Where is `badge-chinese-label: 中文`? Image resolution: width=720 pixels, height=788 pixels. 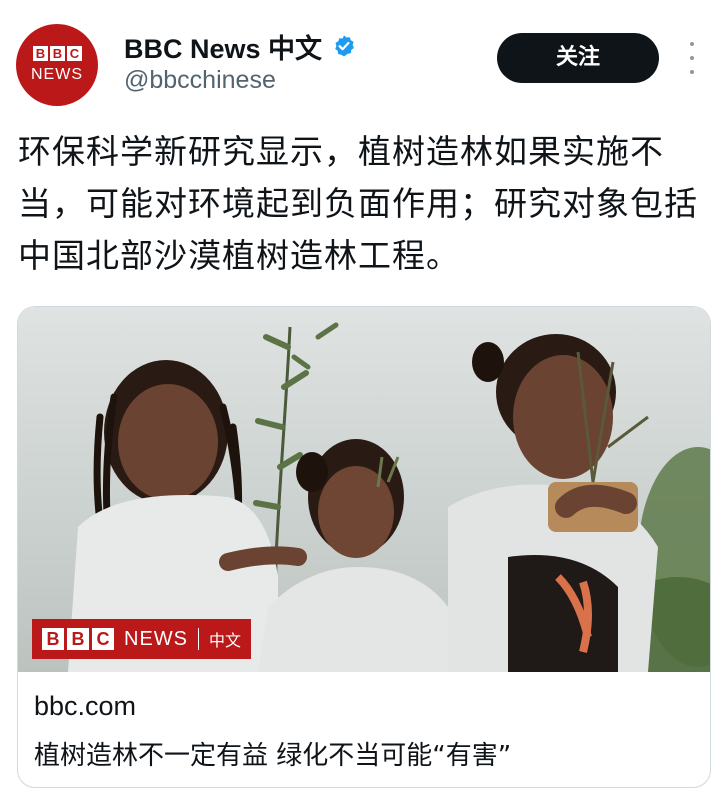 badge-chinese-label: 中文 is located at coordinates (225, 640).